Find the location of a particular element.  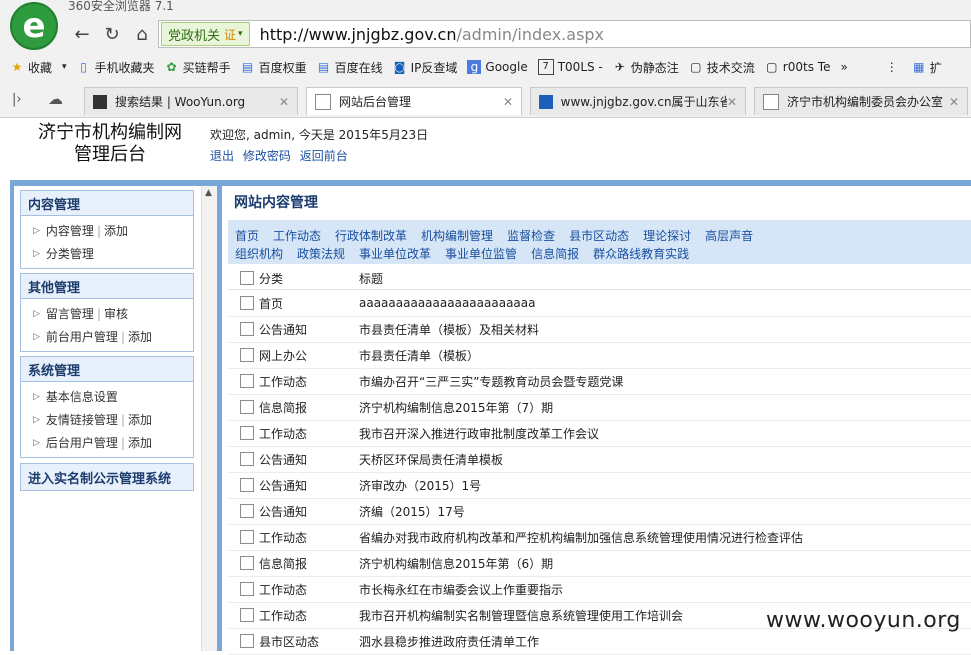

tab-domain: www.jnjgbz.gov.cn属于山东省 ✕ is located at coordinates (638, 101).